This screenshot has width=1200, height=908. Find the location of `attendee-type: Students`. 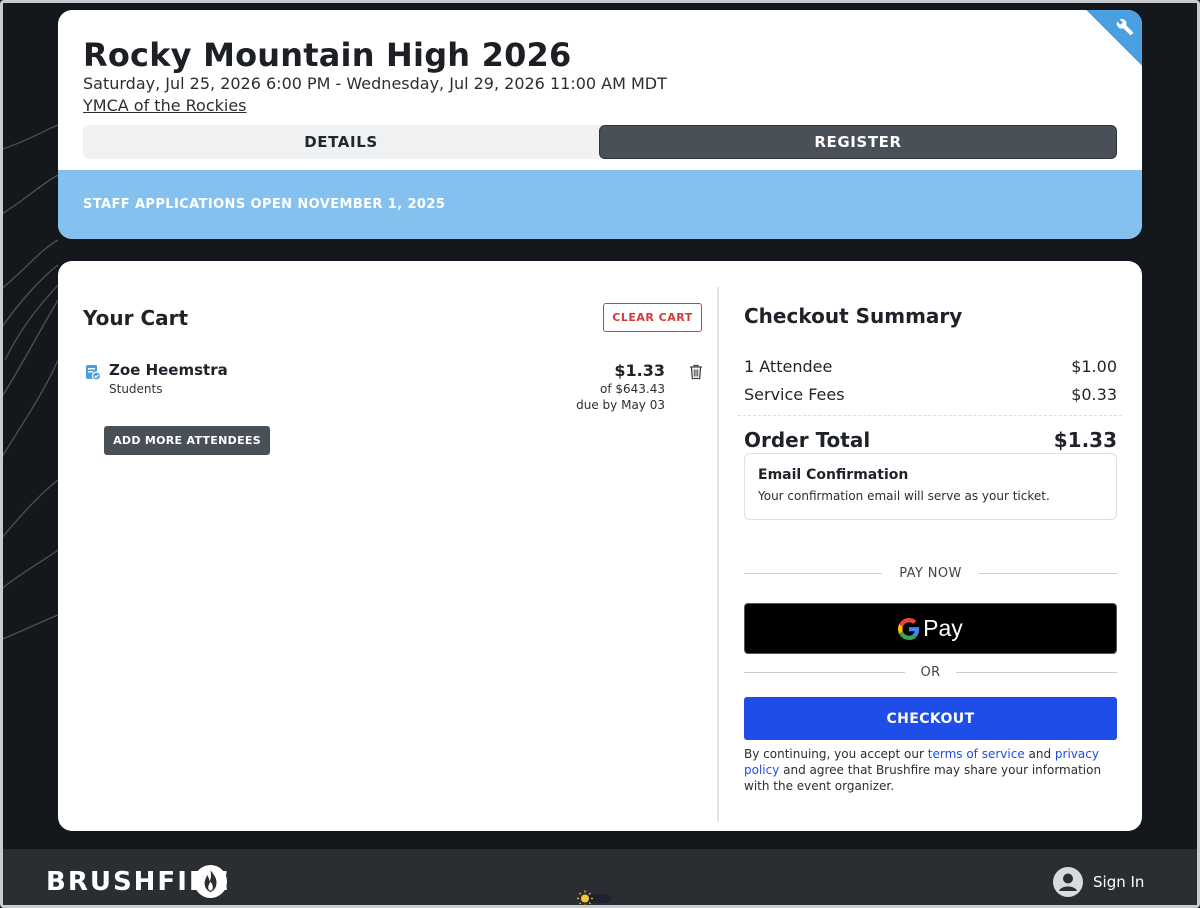

attendee-type: Students is located at coordinates (136, 389).